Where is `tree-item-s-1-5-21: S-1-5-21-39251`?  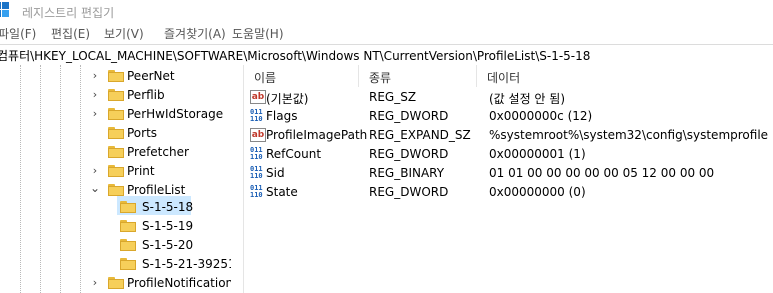 tree-item-s-1-5-21: S-1-5-21-39251 is located at coordinates (175, 264).